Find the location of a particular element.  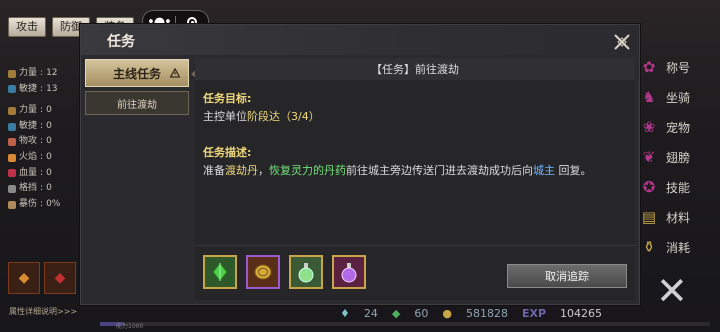

menu-label: 称号 is located at coordinates (678, 67).